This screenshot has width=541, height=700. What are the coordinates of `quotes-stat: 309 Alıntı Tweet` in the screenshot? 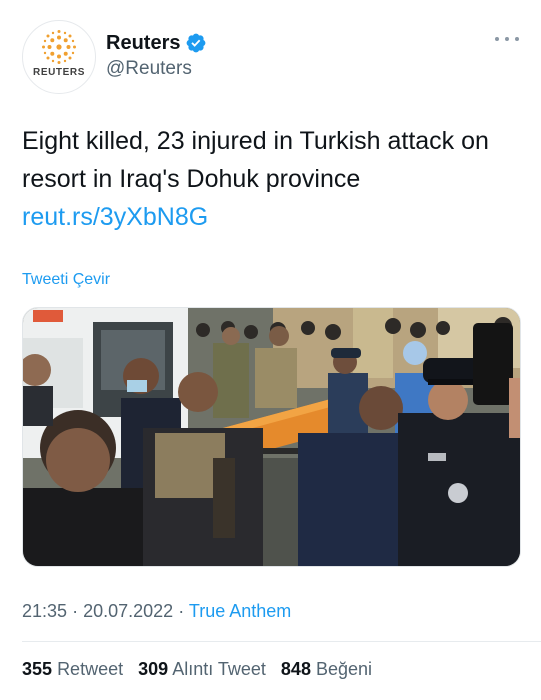 It's located at (202, 669).